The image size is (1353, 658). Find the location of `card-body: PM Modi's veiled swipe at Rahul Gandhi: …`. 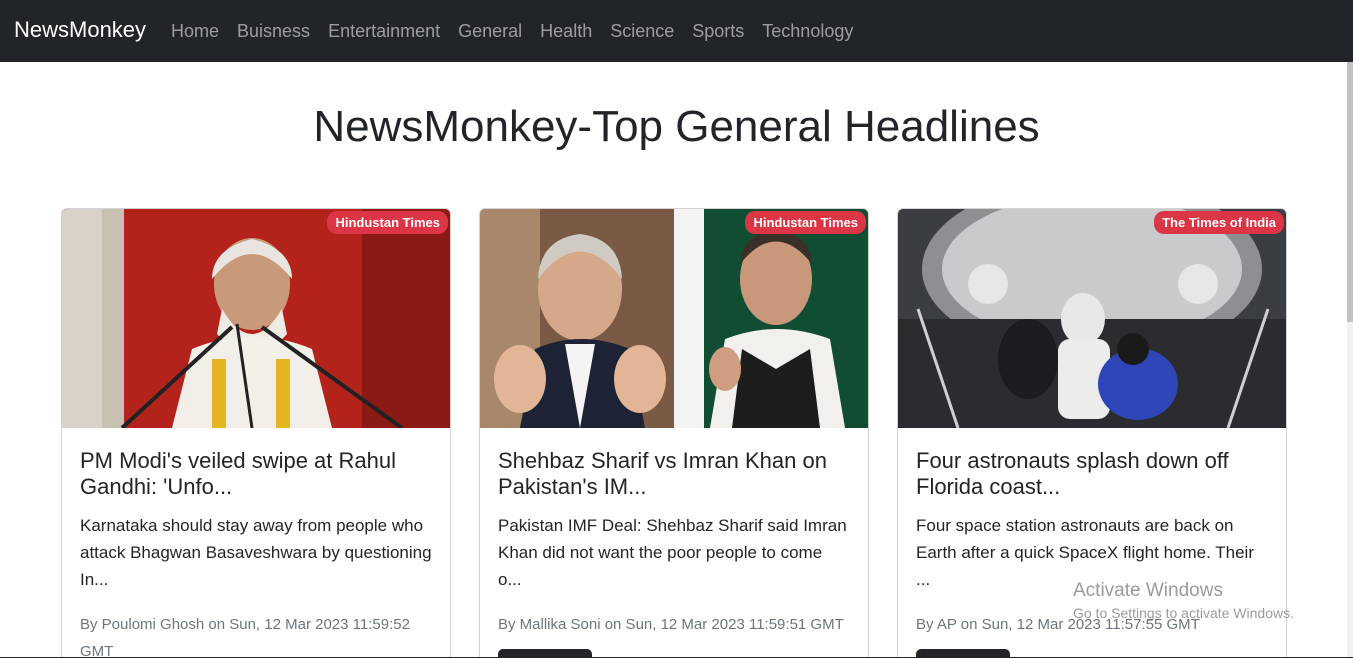

card-body: PM Modi's veiled swipe at Rahul Gandhi: … is located at coordinates (256, 543).